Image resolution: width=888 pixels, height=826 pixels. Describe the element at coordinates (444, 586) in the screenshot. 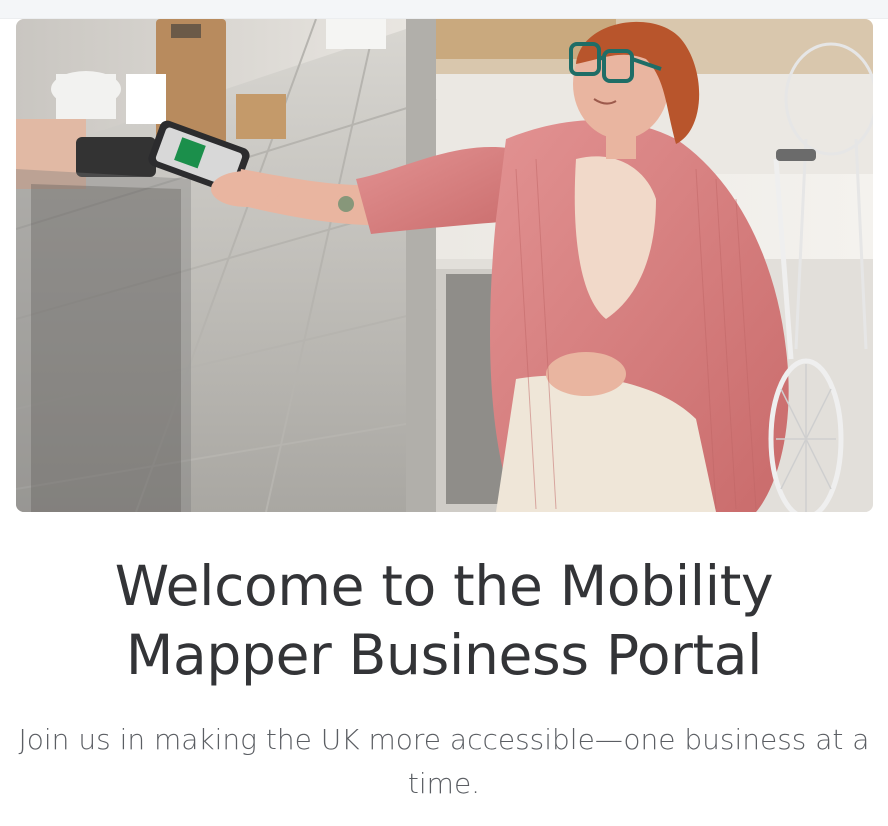

I see `page-title-line-1: Welcome to the Mobility` at that location.